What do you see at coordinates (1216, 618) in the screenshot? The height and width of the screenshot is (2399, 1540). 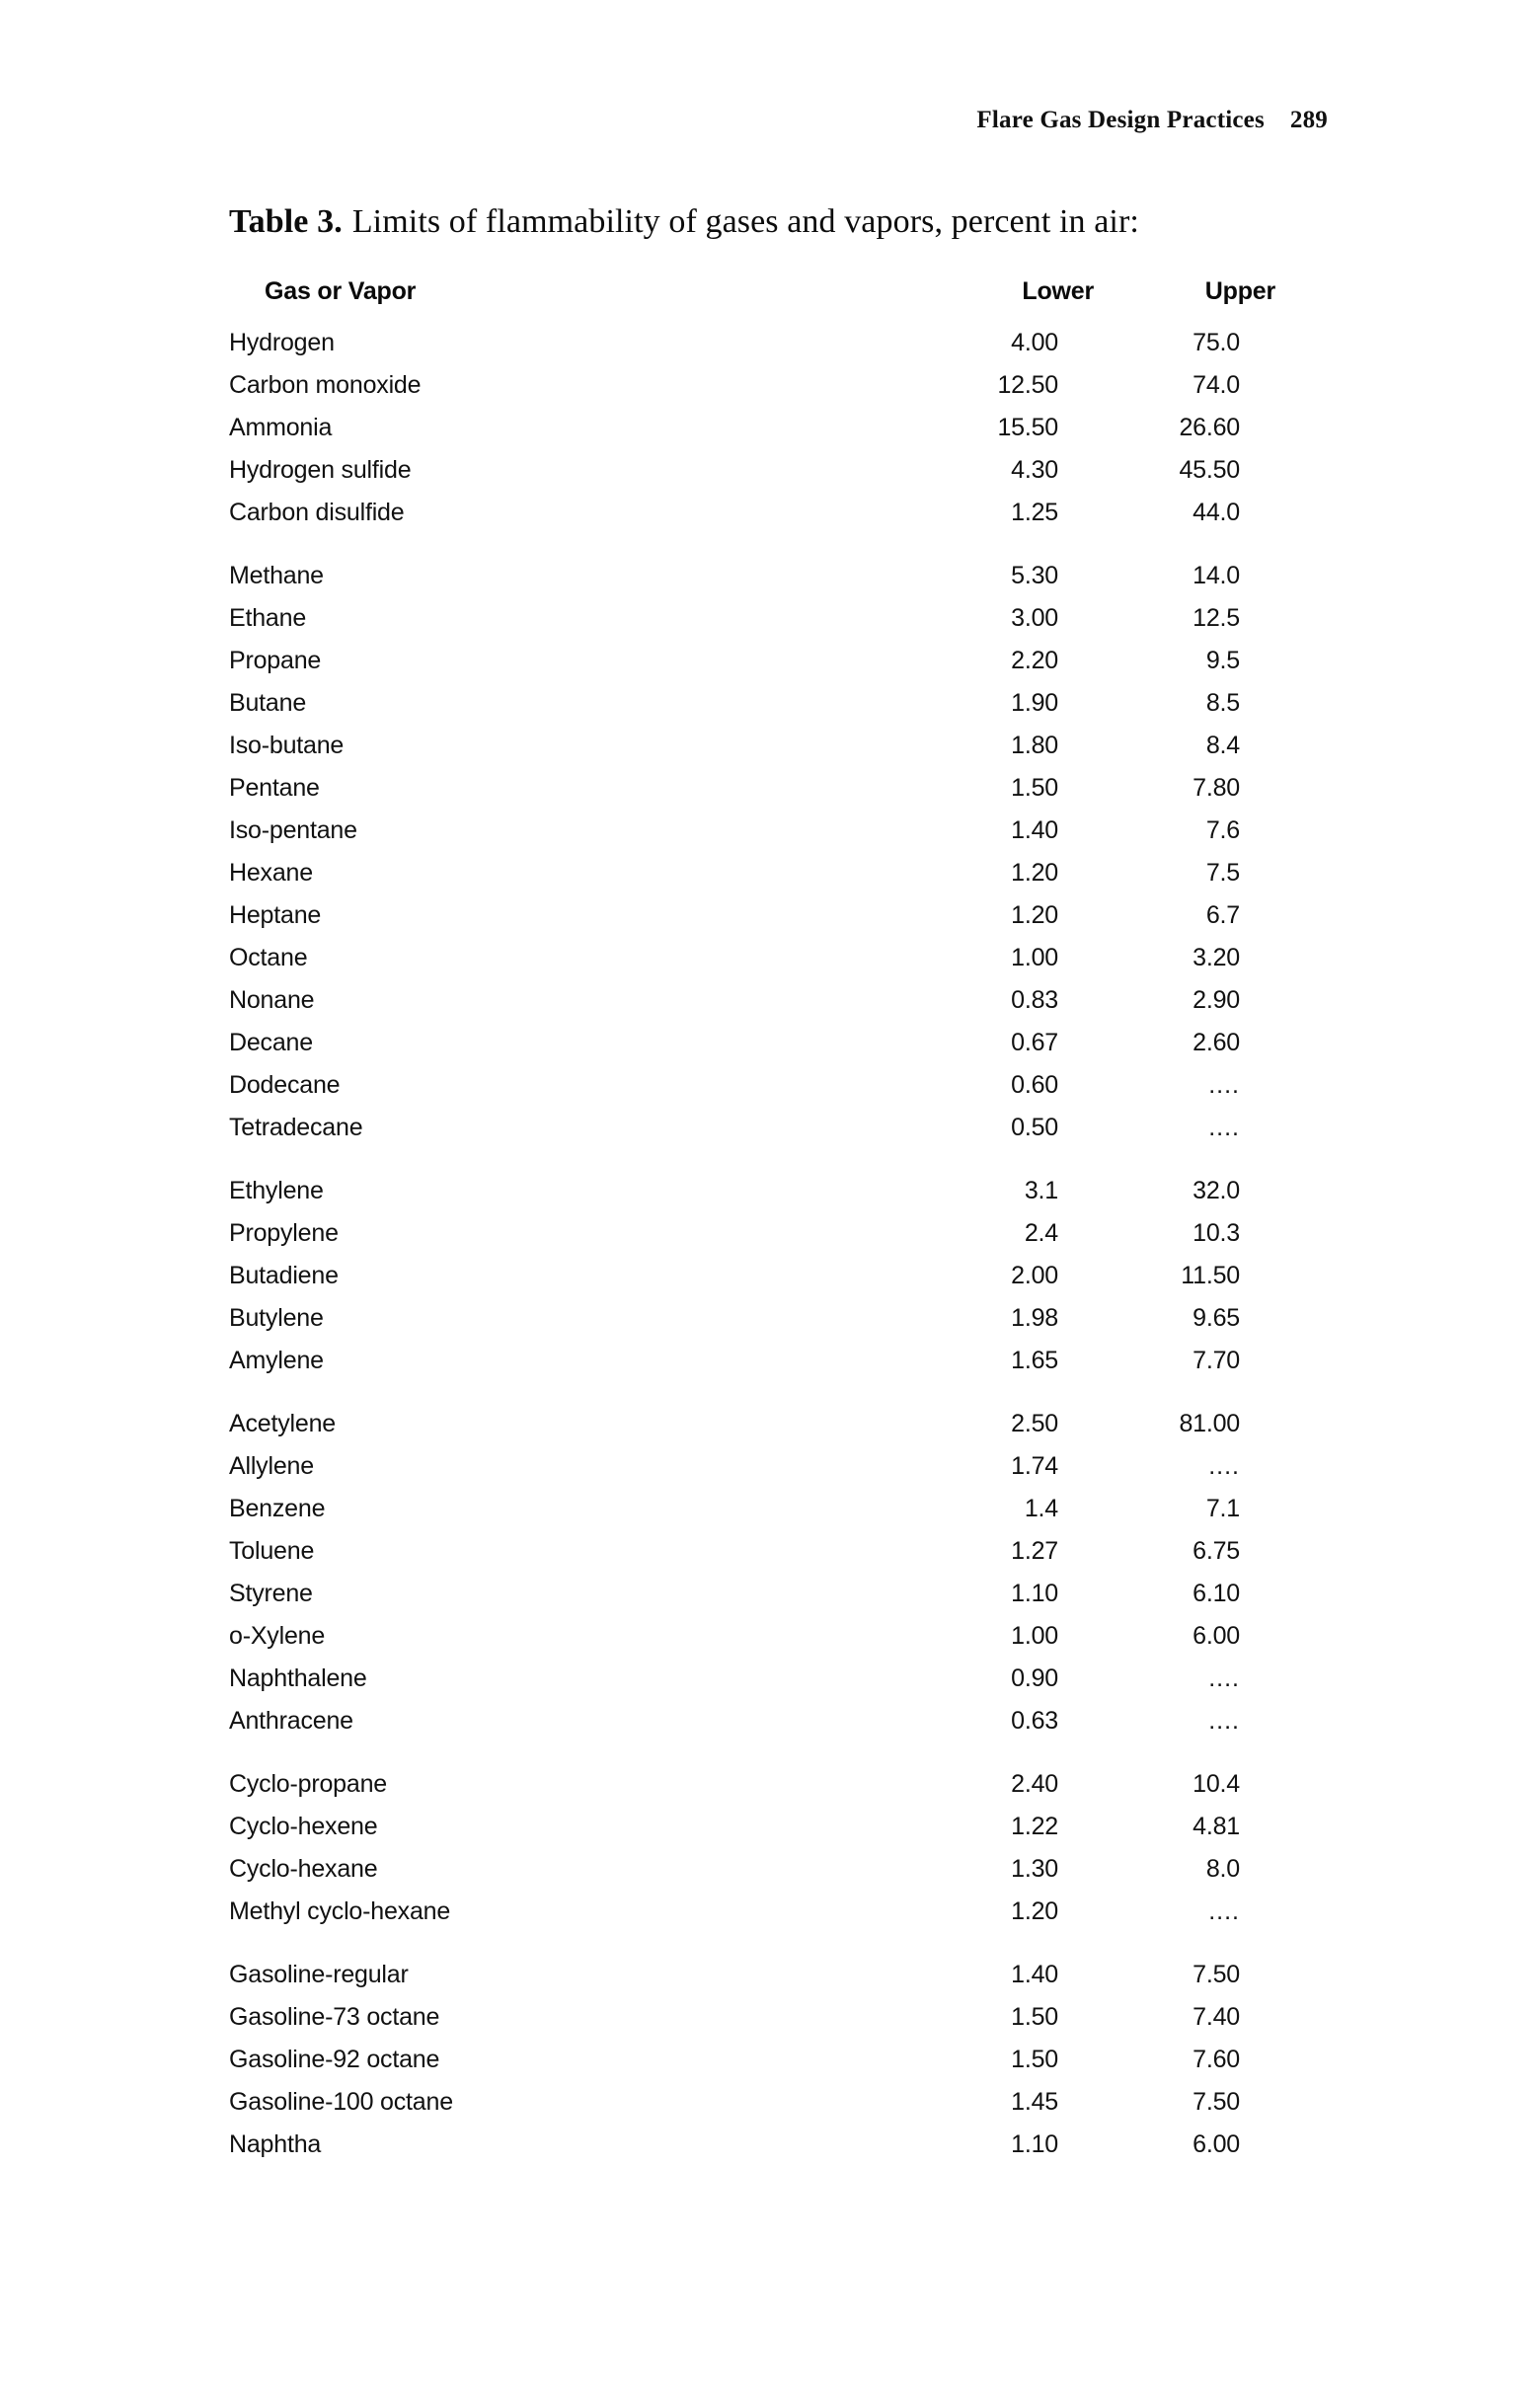 I see `cell-upper-limit: 12.5` at bounding box center [1216, 618].